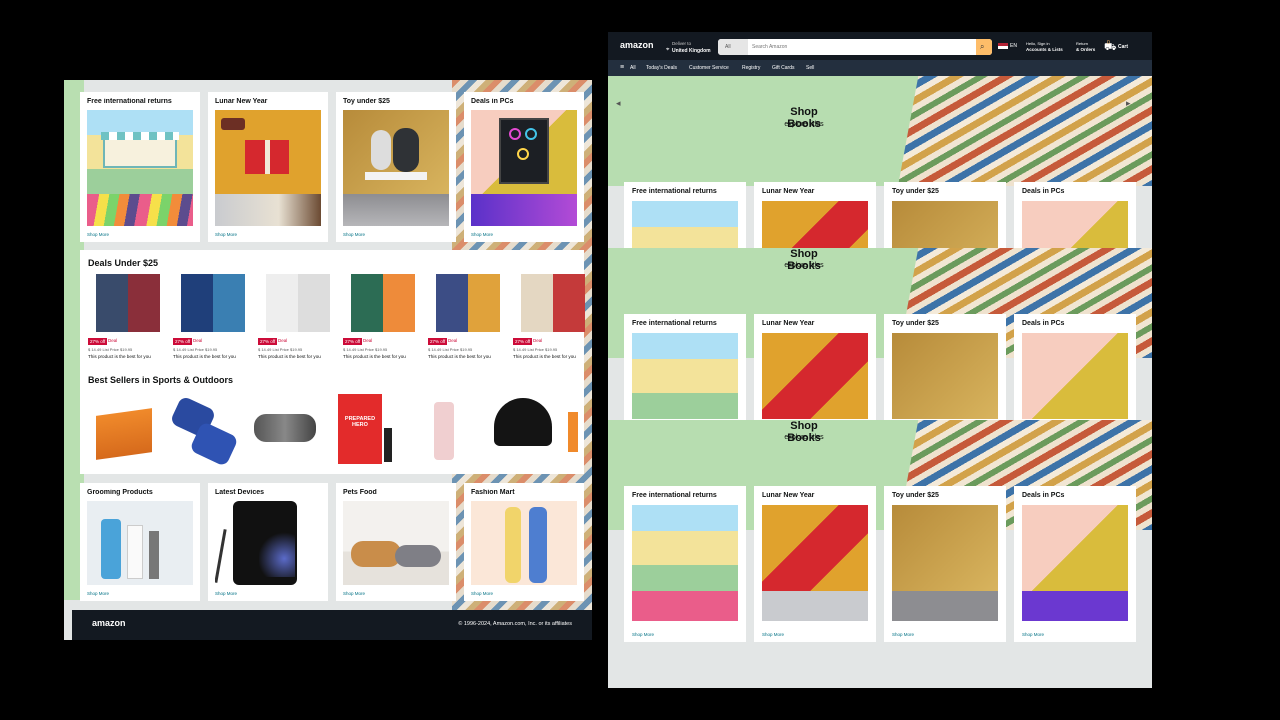  What do you see at coordinates (396, 542) in the screenshot?
I see `card-pets-food: Pets Food Shop More` at bounding box center [396, 542].